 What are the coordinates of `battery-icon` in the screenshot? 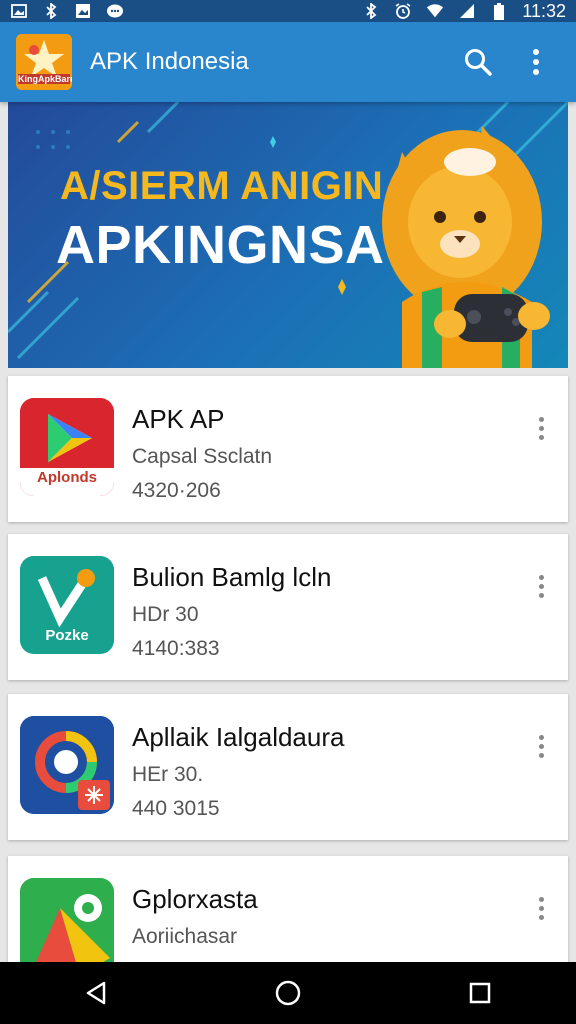 It's located at (499, 11).